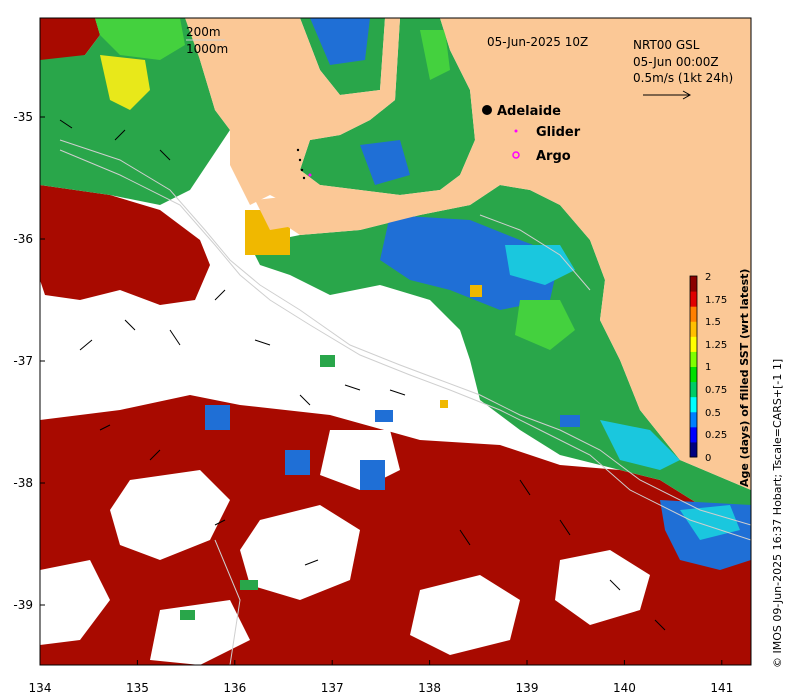  What do you see at coordinates (713, 322) in the screenshot?
I see `colorbar-tick-label: 1.5` at bounding box center [713, 322].